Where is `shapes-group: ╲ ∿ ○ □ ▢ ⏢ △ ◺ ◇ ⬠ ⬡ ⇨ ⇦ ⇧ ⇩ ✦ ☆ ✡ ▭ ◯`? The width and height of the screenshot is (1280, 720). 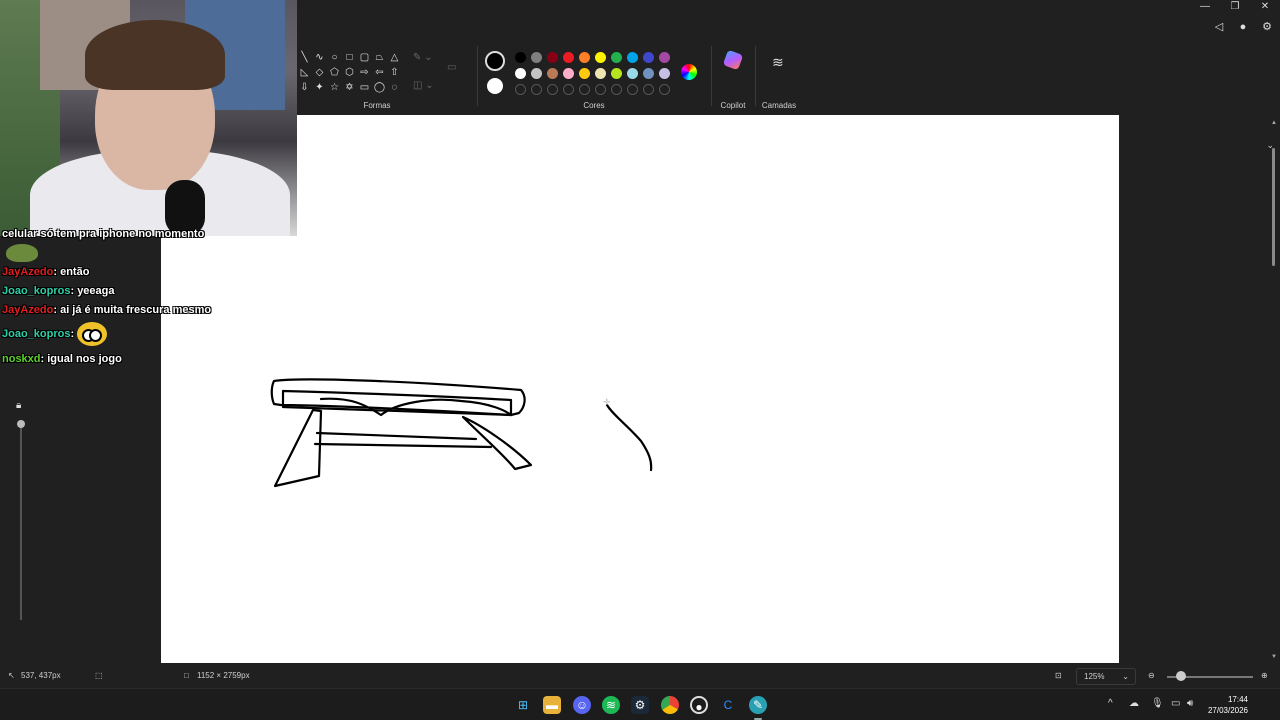 shapes-group: ╲ ∿ ○ □ ▢ ⏢ △ ◺ ◇ ⬠ ⬡ ⇨ ⇦ ⇧ ⇩ ✦ ☆ ✡ ▭ ◯ is located at coordinates (377, 77).